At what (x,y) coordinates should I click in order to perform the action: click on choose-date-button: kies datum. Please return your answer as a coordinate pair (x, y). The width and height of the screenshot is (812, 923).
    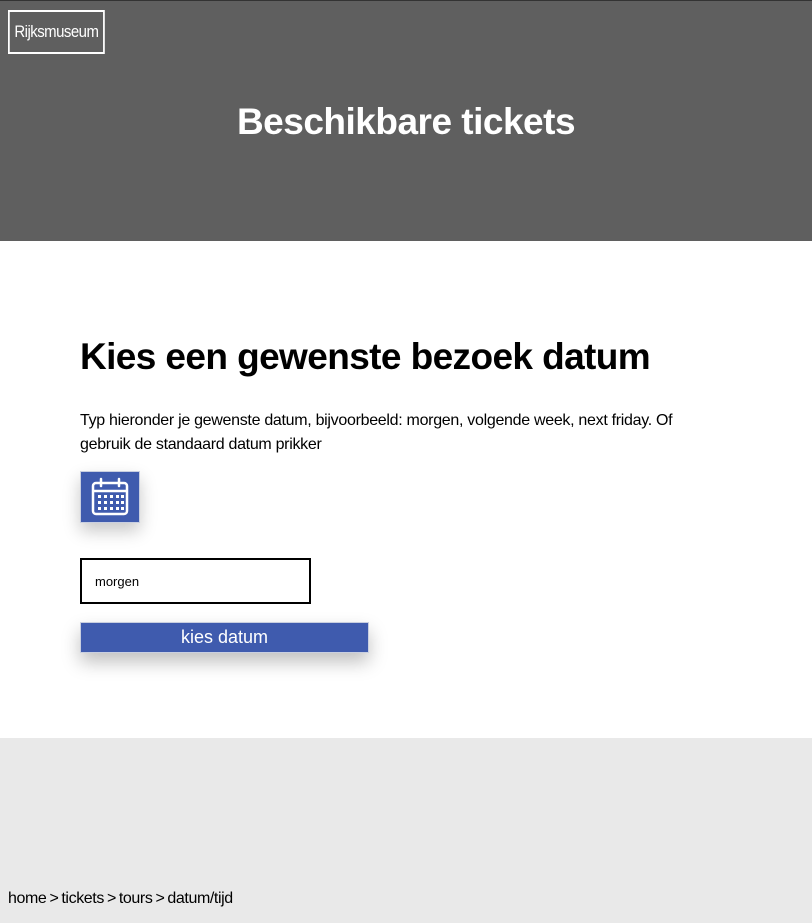
    Looking at the image, I should click on (224, 637).